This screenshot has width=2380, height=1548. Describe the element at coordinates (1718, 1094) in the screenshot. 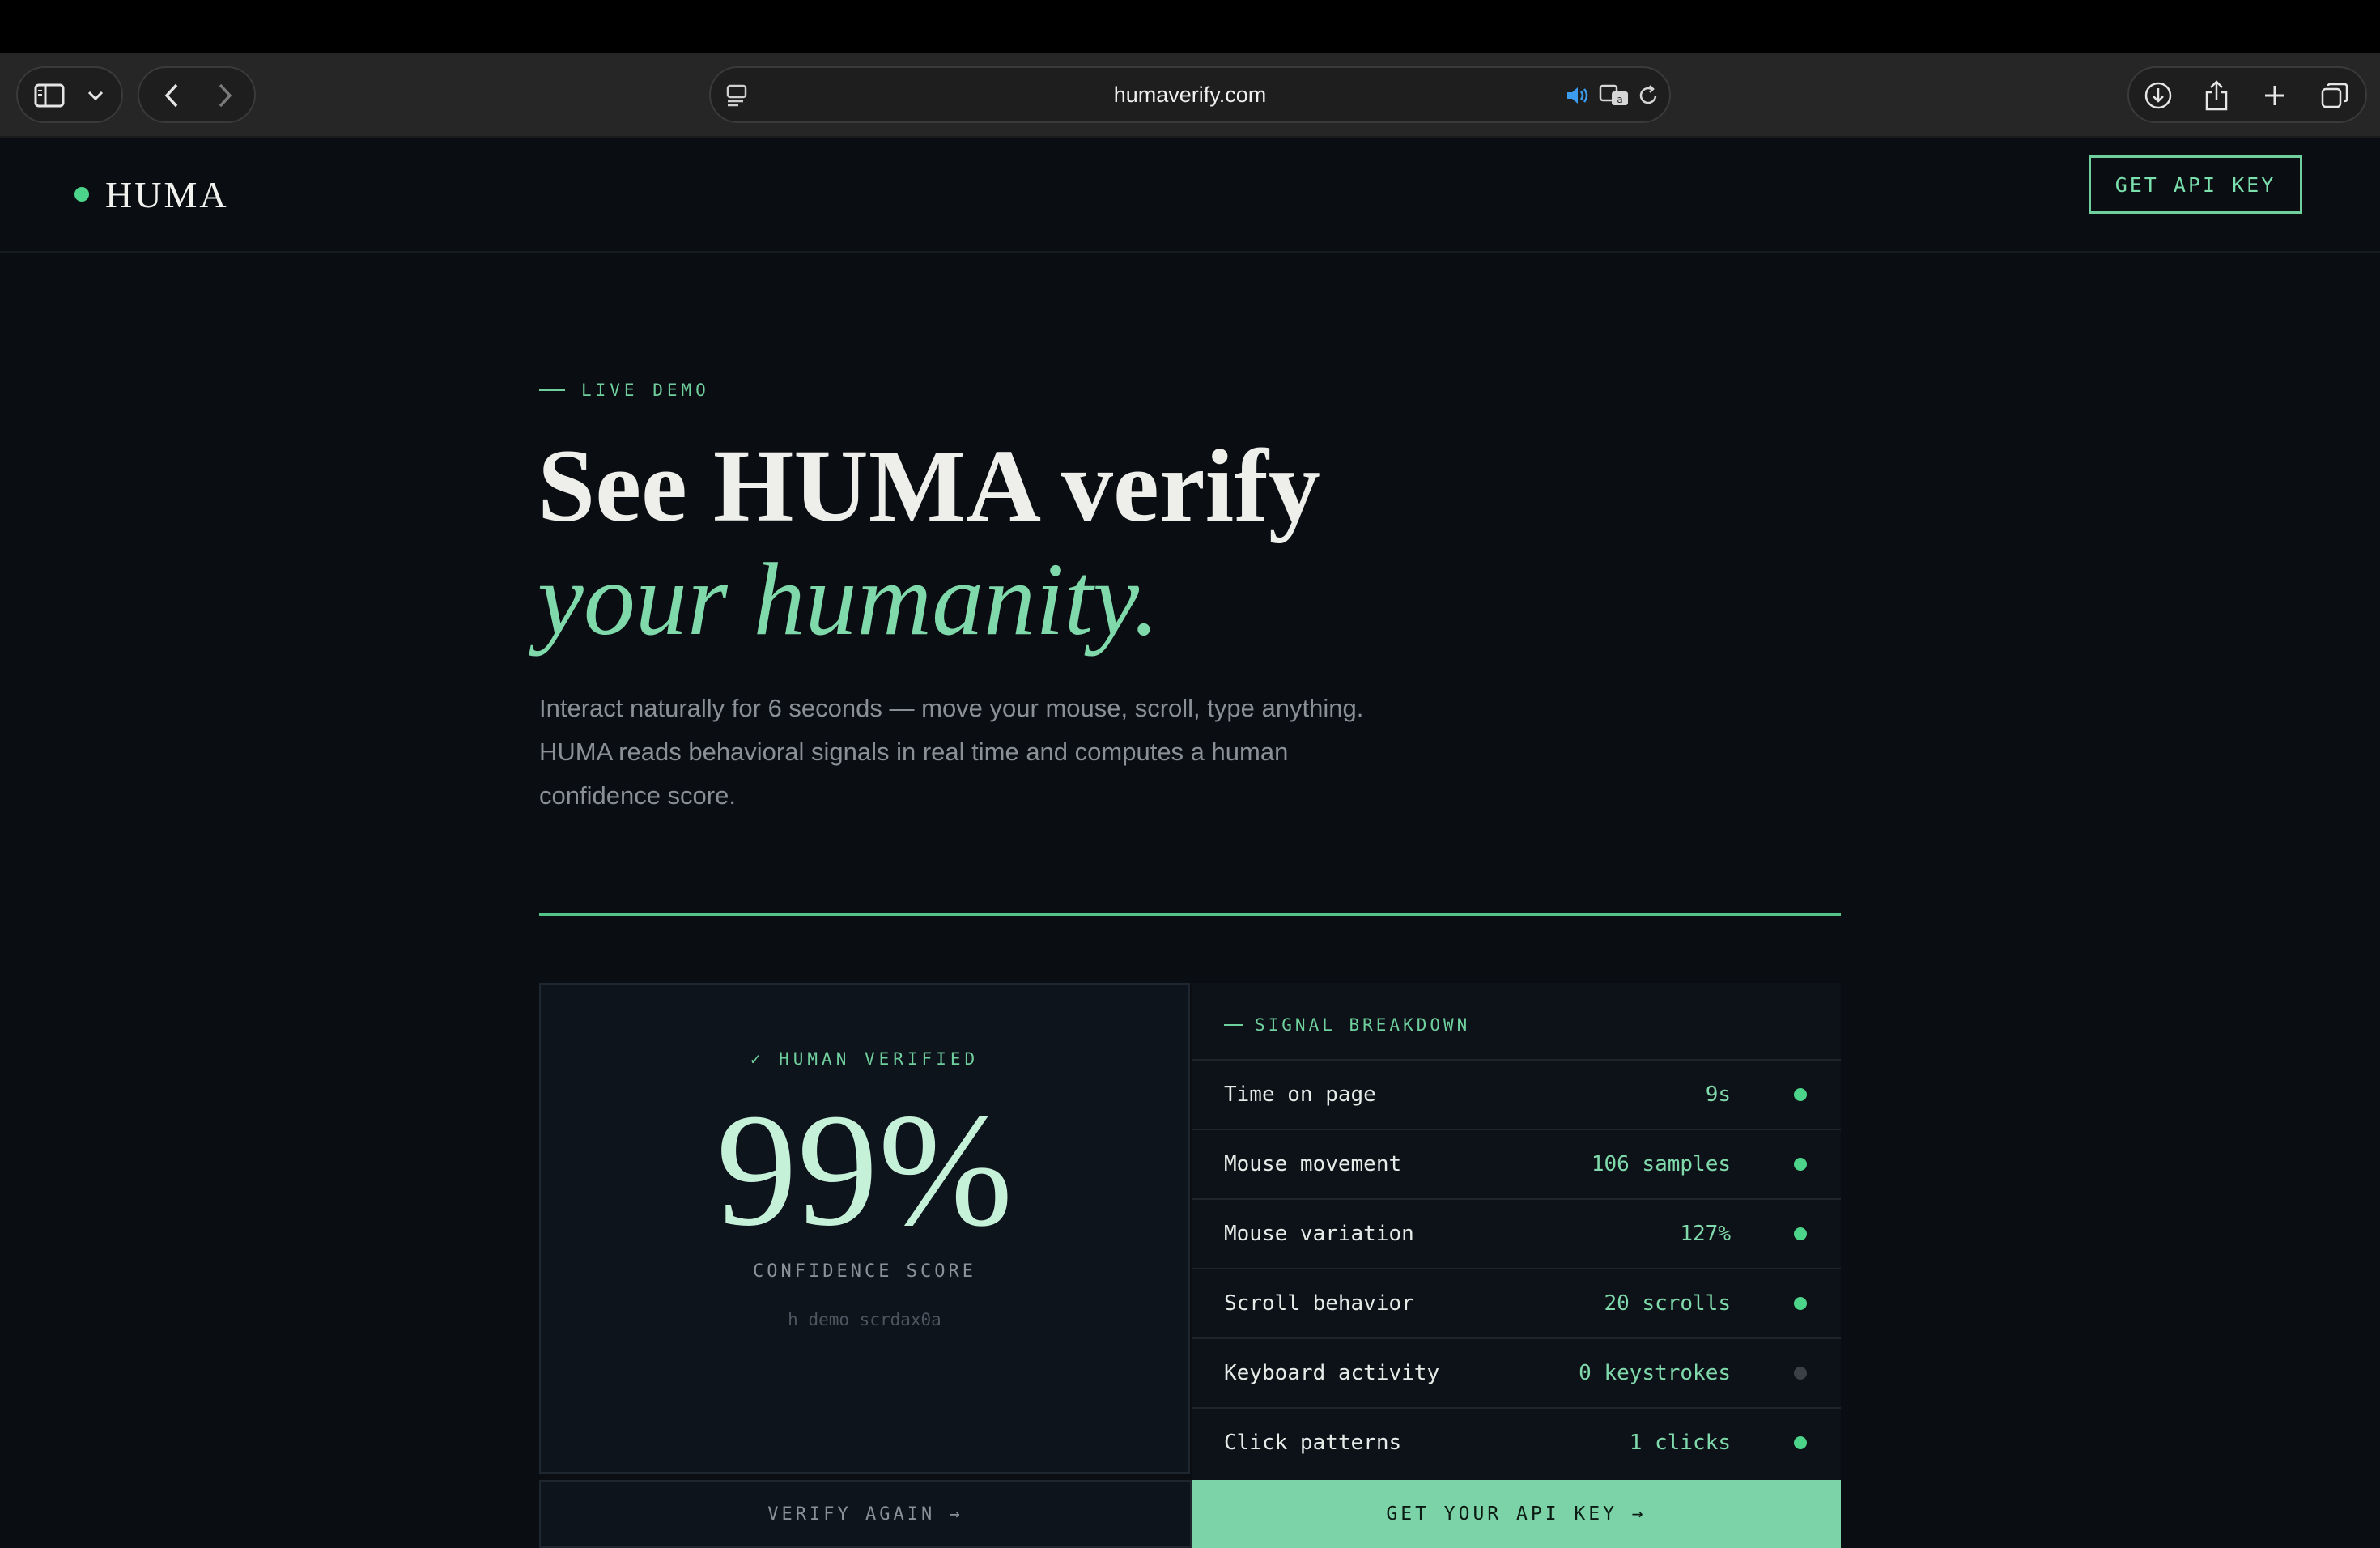

I see `signal-value: 9s` at that location.